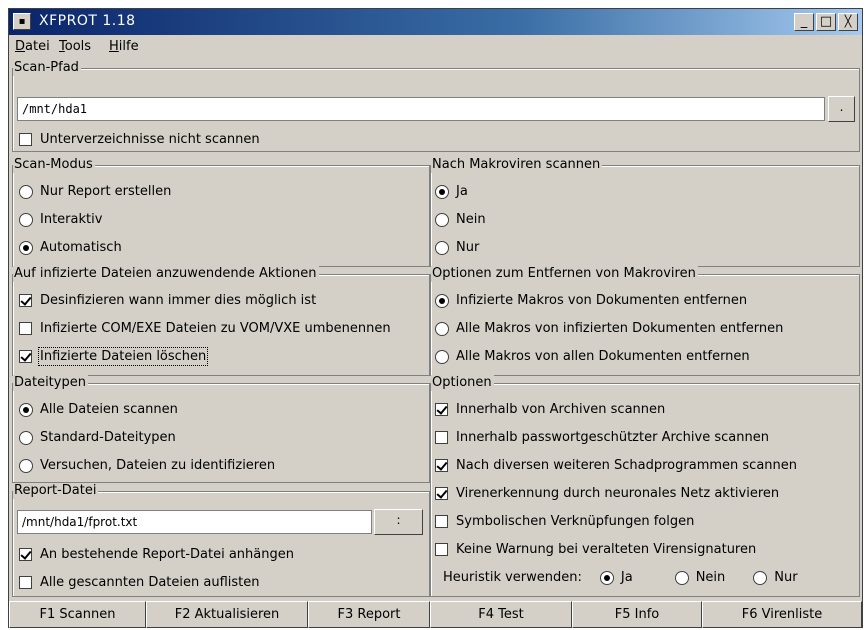  What do you see at coordinates (775, 577) in the screenshot?
I see `heuristic-option-nur: Nur` at bounding box center [775, 577].